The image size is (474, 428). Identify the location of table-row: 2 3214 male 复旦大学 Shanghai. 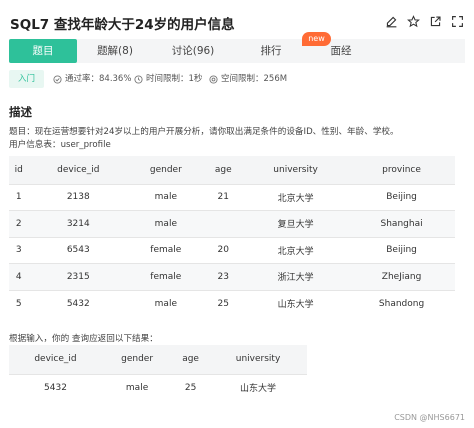
(232, 223).